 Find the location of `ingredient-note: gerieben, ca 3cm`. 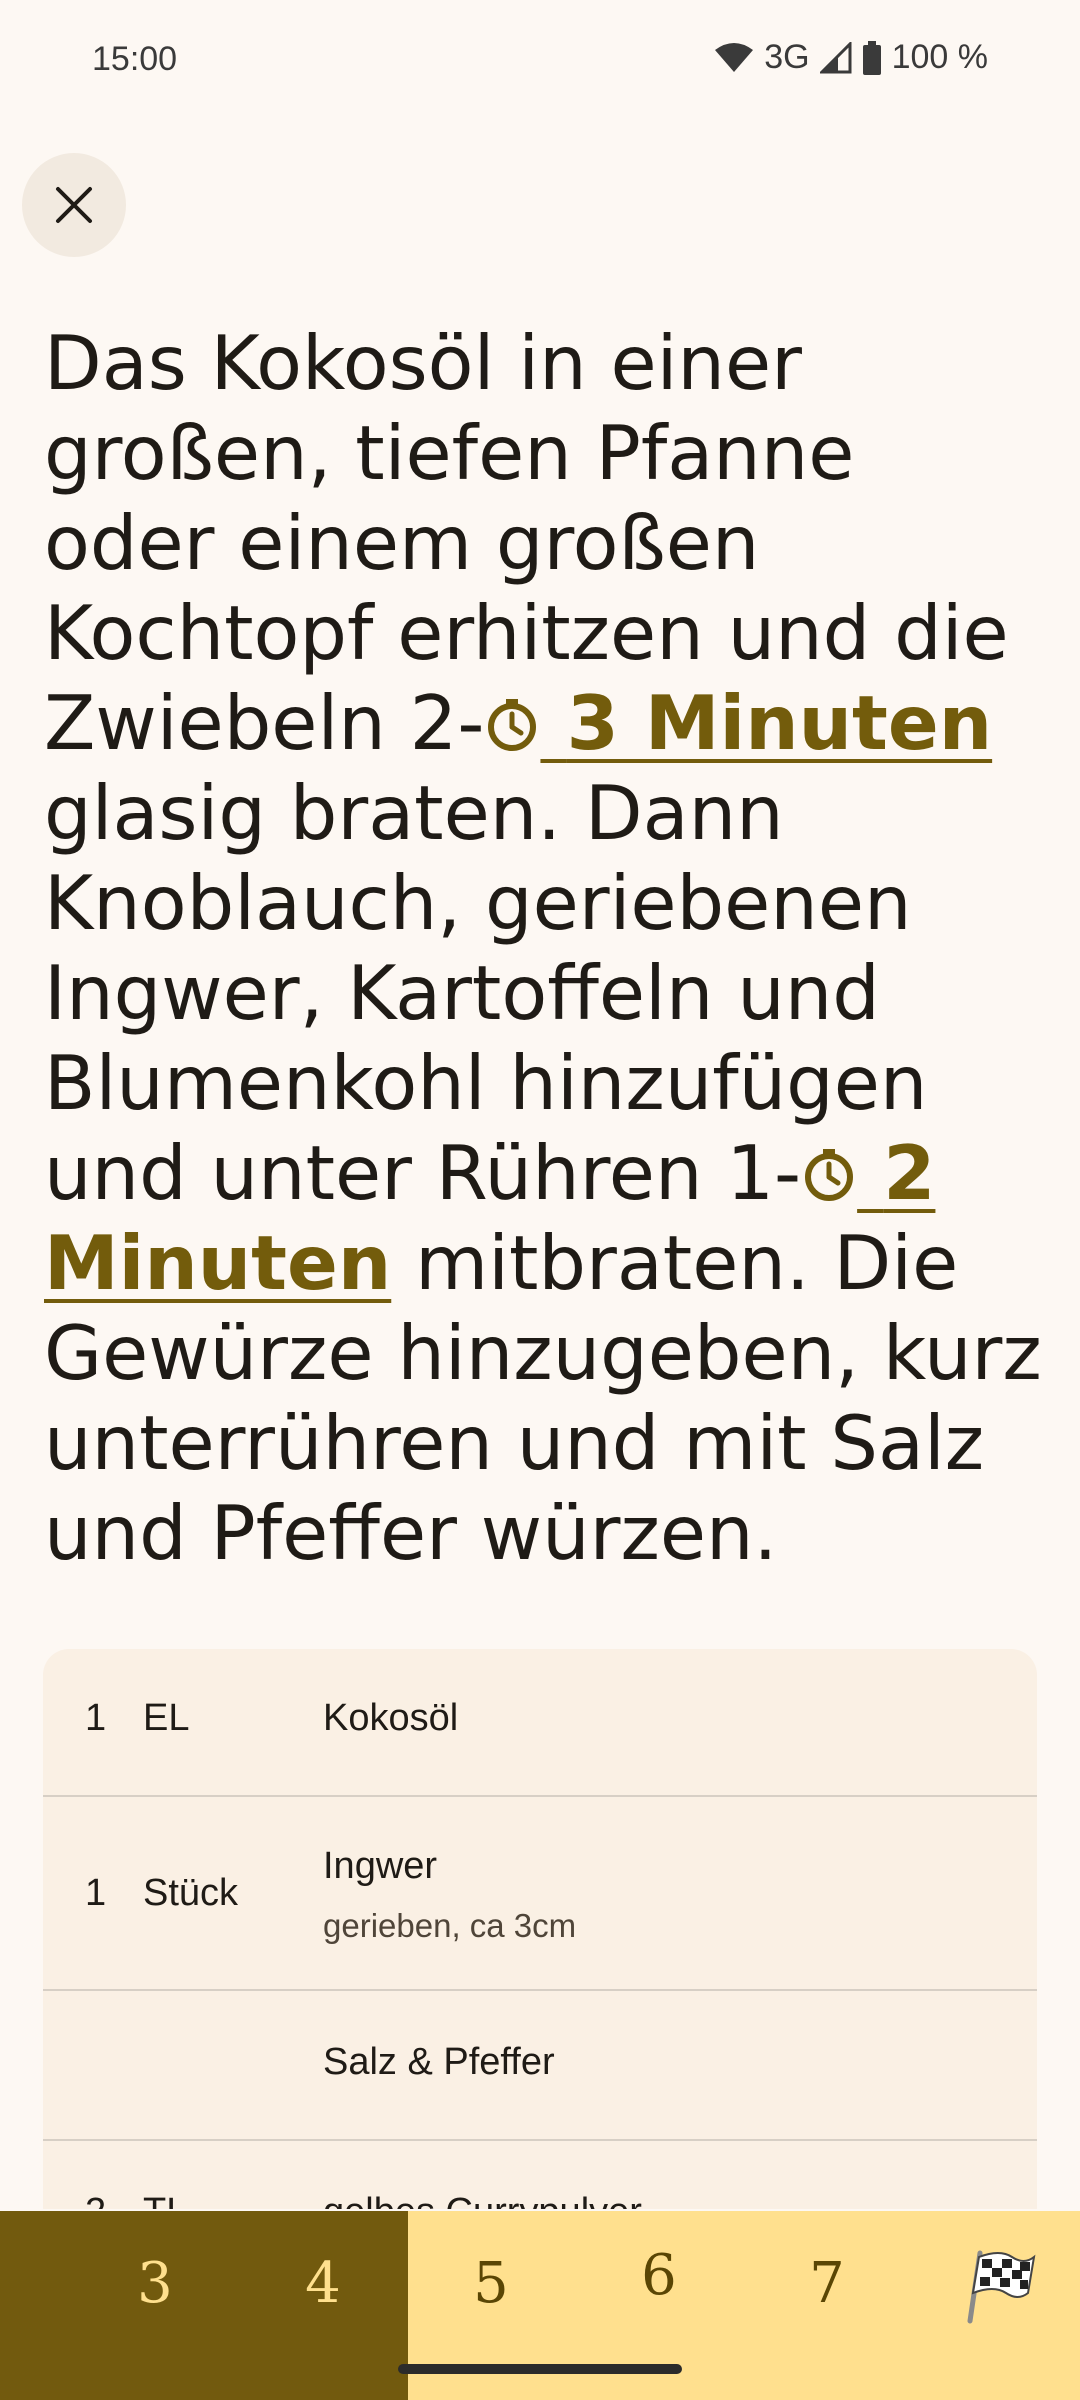

ingredient-note: gerieben, ca 3cm is located at coordinates (450, 1925).